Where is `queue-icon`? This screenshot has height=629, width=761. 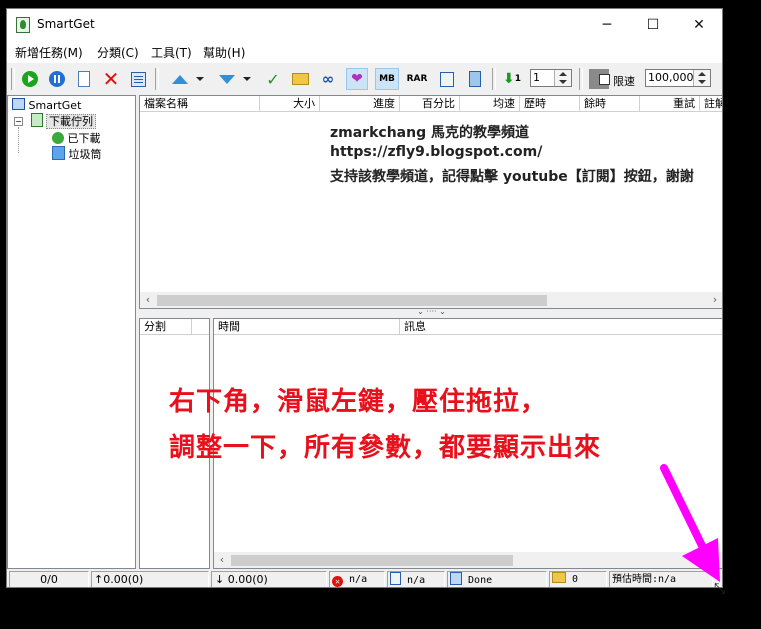
queue-icon is located at coordinates (36, 120).